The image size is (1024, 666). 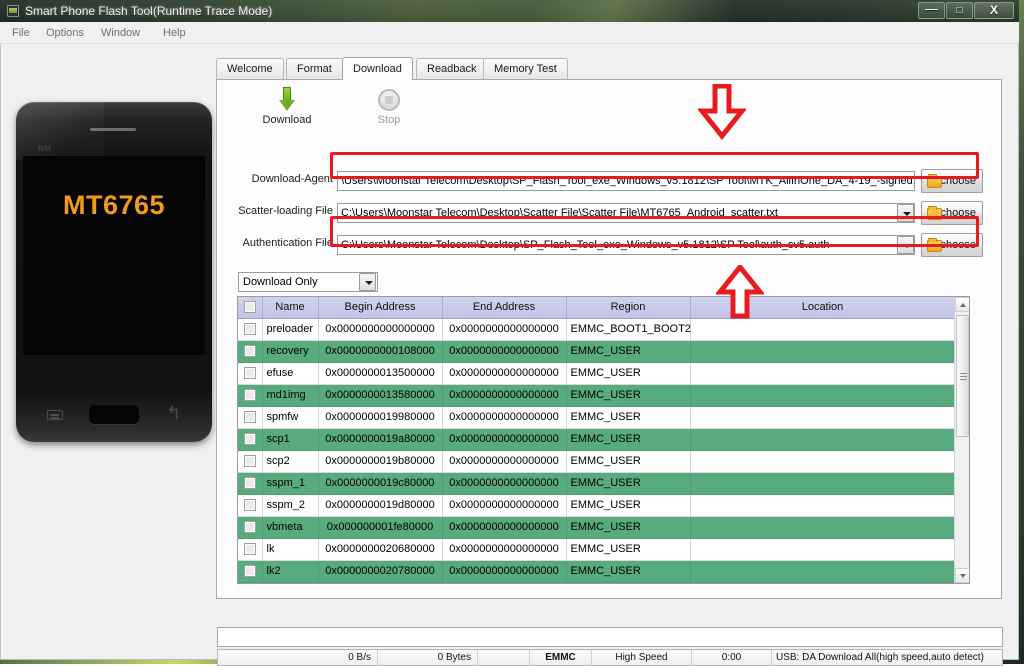 What do you see at coordinates (250, 68) in the screenshot?
I see `tab-welcome: Welcome` at bounding box center [250, 68].